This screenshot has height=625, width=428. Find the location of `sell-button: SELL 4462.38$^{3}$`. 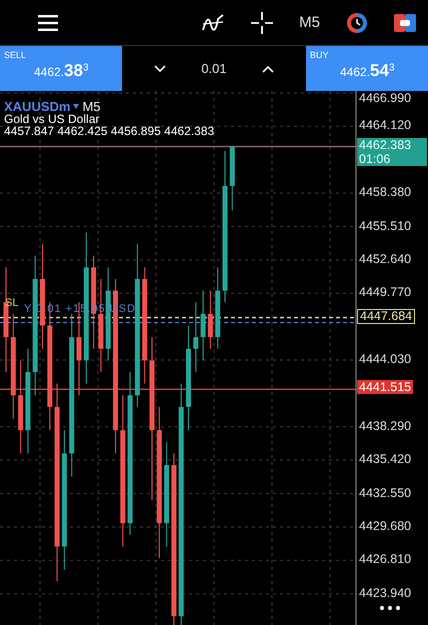

sell-button: SELL 4462.38$^{3}$ is located at coordinates (61, 68).